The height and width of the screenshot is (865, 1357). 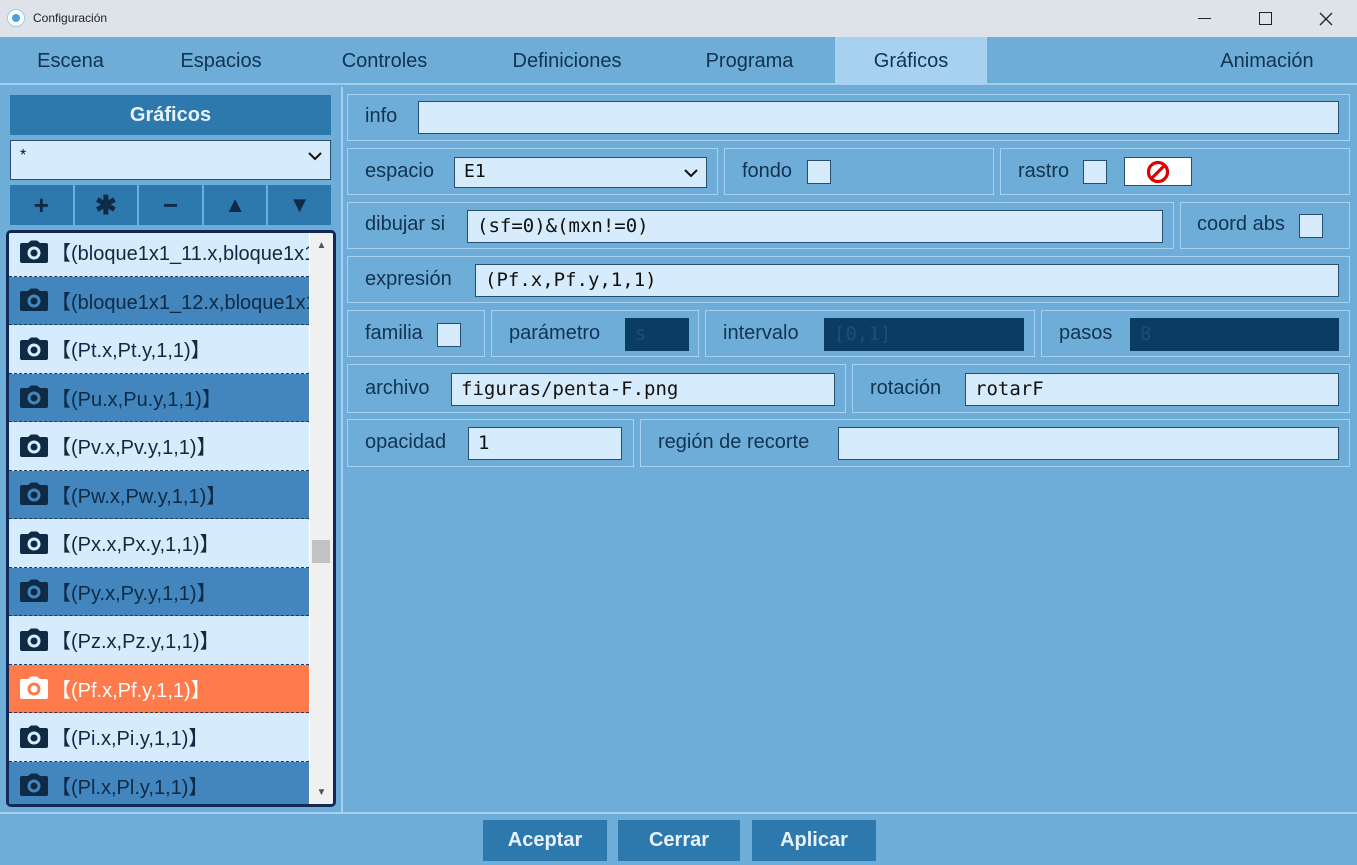 I want to click on list-item: 【(Pz.x,Pz.y,1,1)】, so click(x=159, y=640).